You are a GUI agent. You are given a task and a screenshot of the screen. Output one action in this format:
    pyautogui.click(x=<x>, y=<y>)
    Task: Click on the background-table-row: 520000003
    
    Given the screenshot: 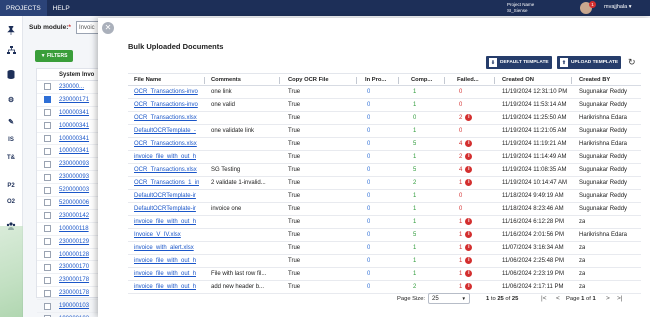 What is the action you would take?
    pyautogui.click(x=71, y=191)
    